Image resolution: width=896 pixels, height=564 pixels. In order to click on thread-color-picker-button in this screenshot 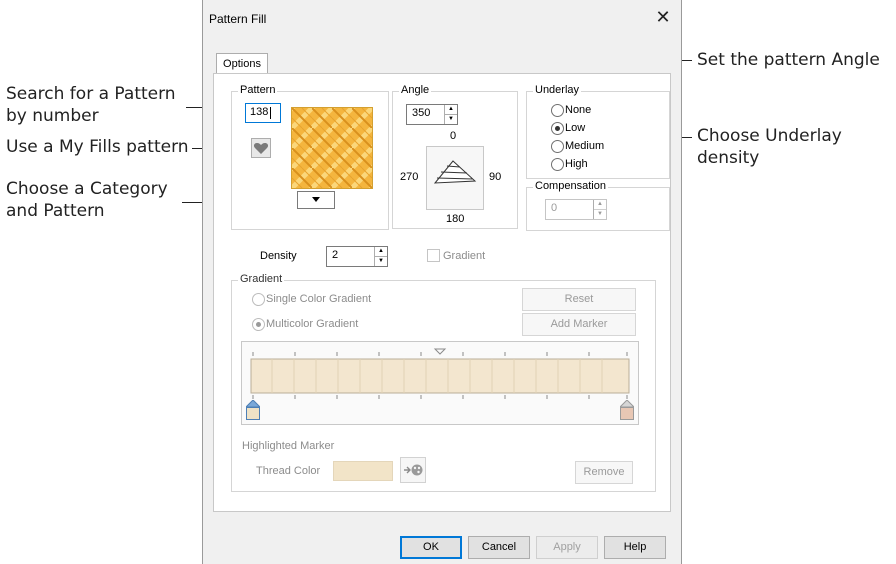, I will do `click(413, 470)`.